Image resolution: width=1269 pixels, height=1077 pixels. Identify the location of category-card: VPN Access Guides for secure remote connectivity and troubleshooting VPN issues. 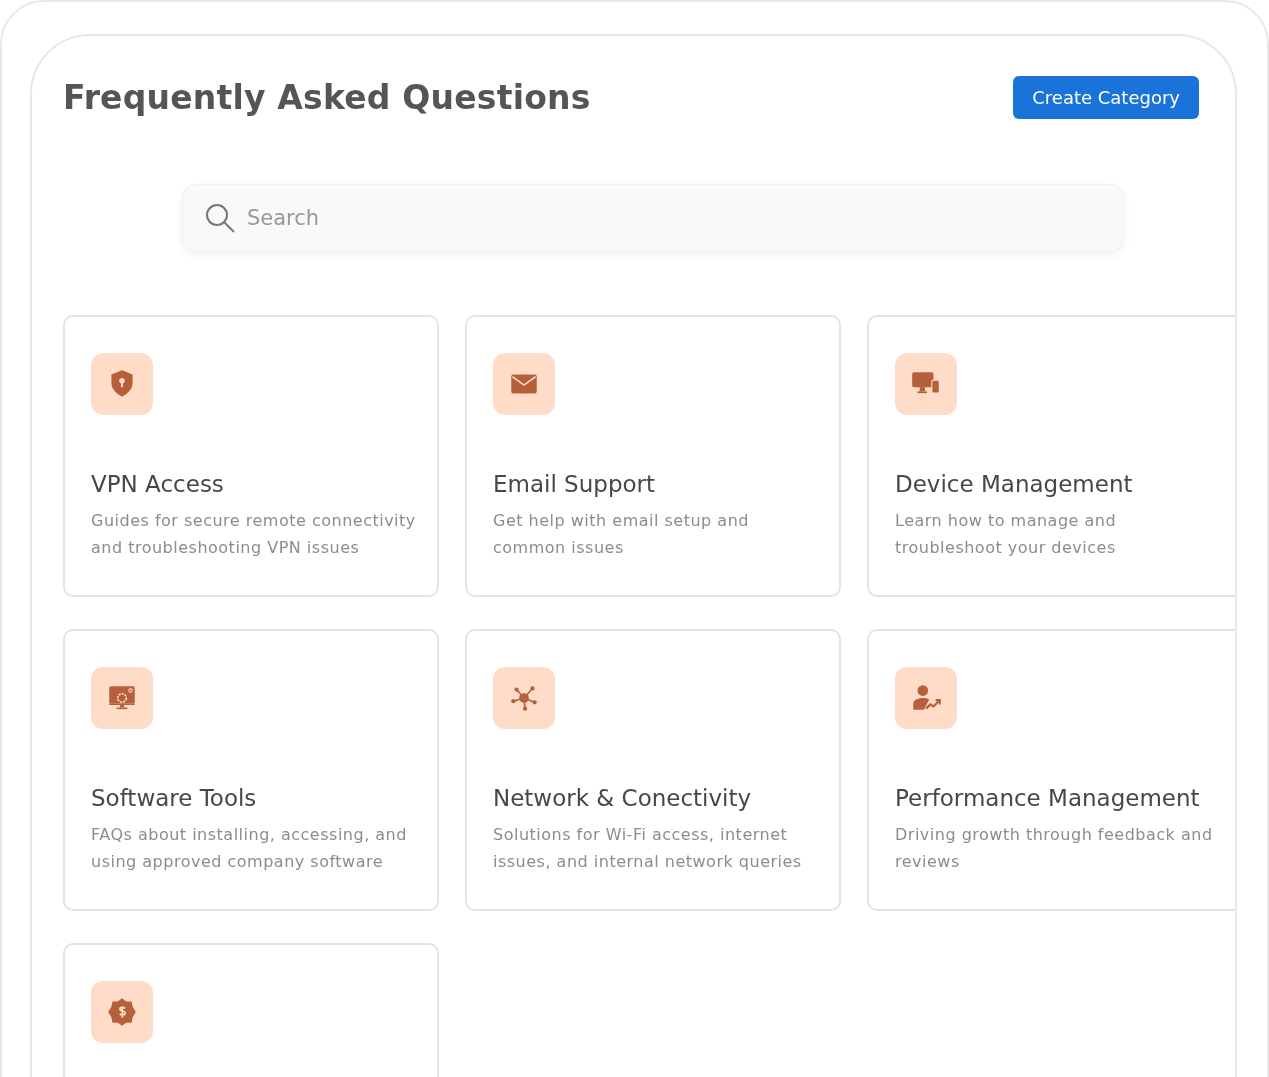
(251, 456).